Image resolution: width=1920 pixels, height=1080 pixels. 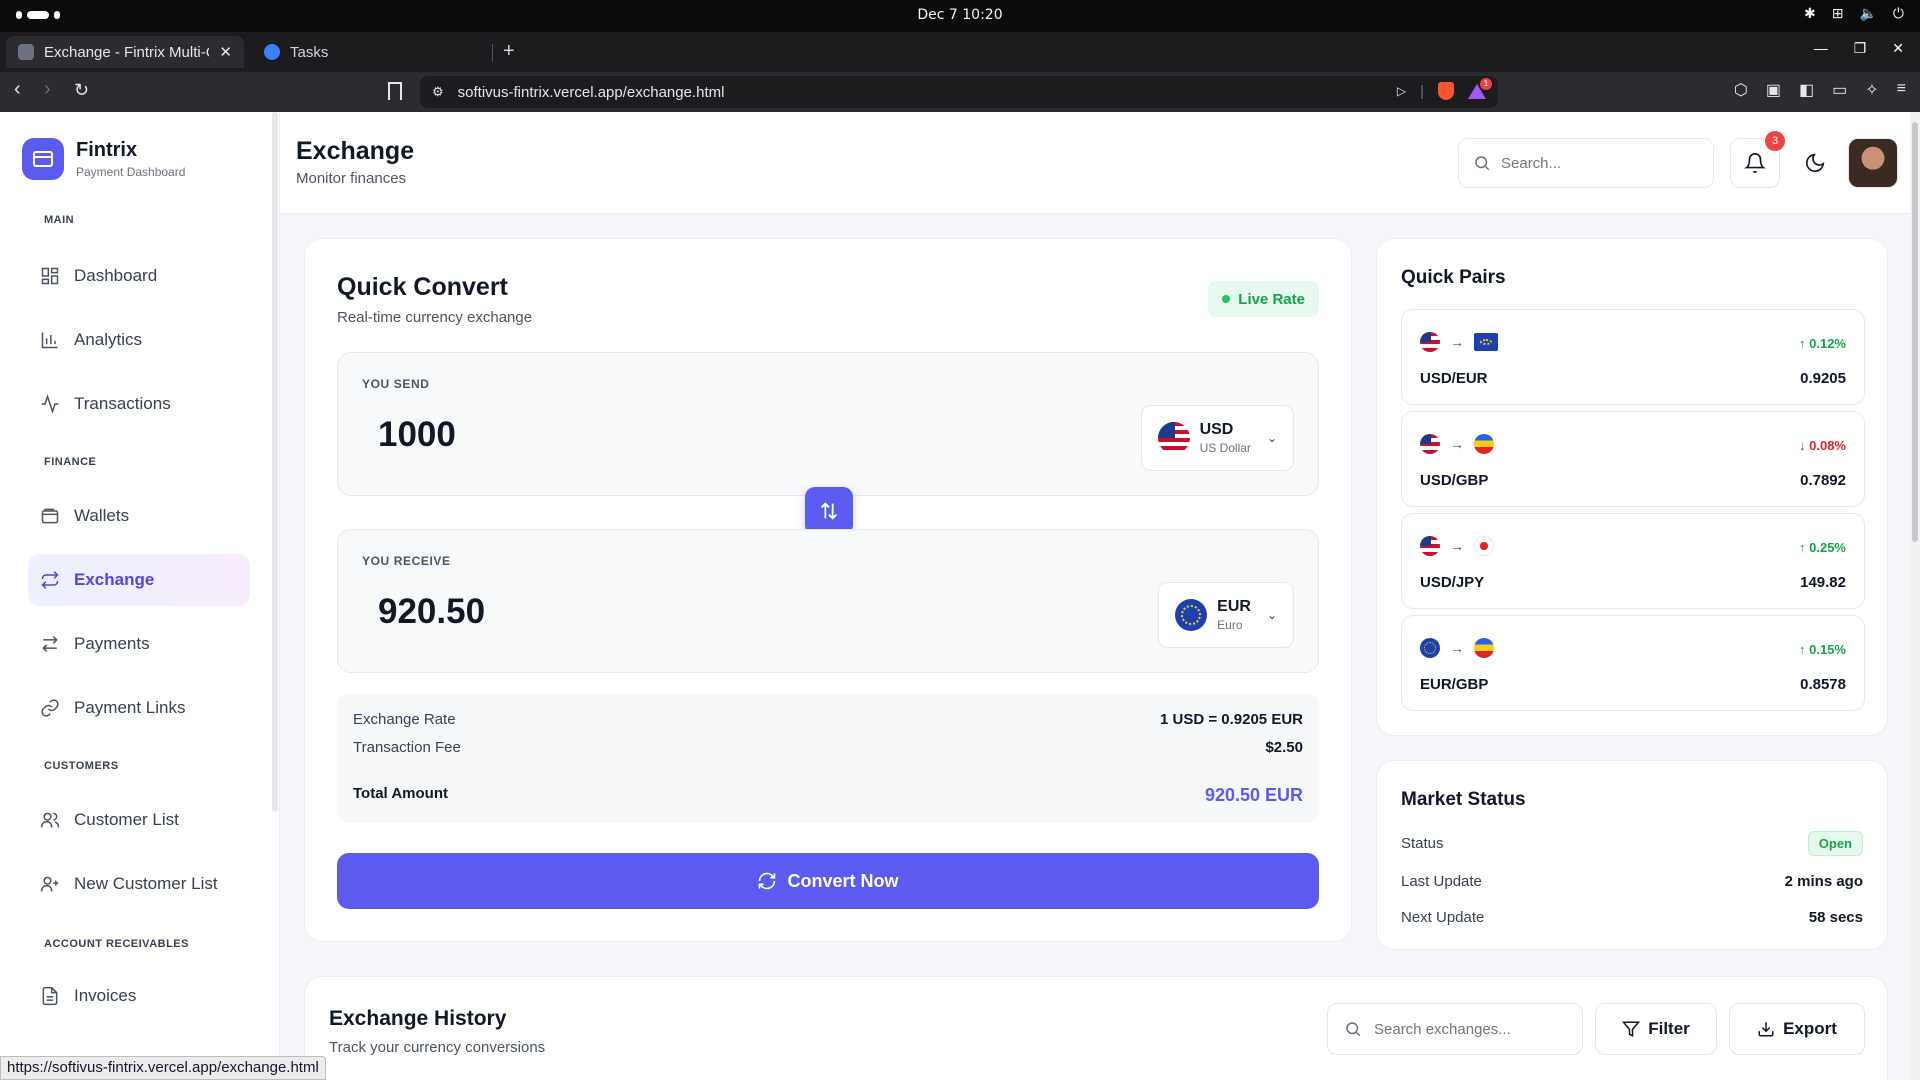 I want to click on reload-icon: ↻, so click(x=81, y=90).